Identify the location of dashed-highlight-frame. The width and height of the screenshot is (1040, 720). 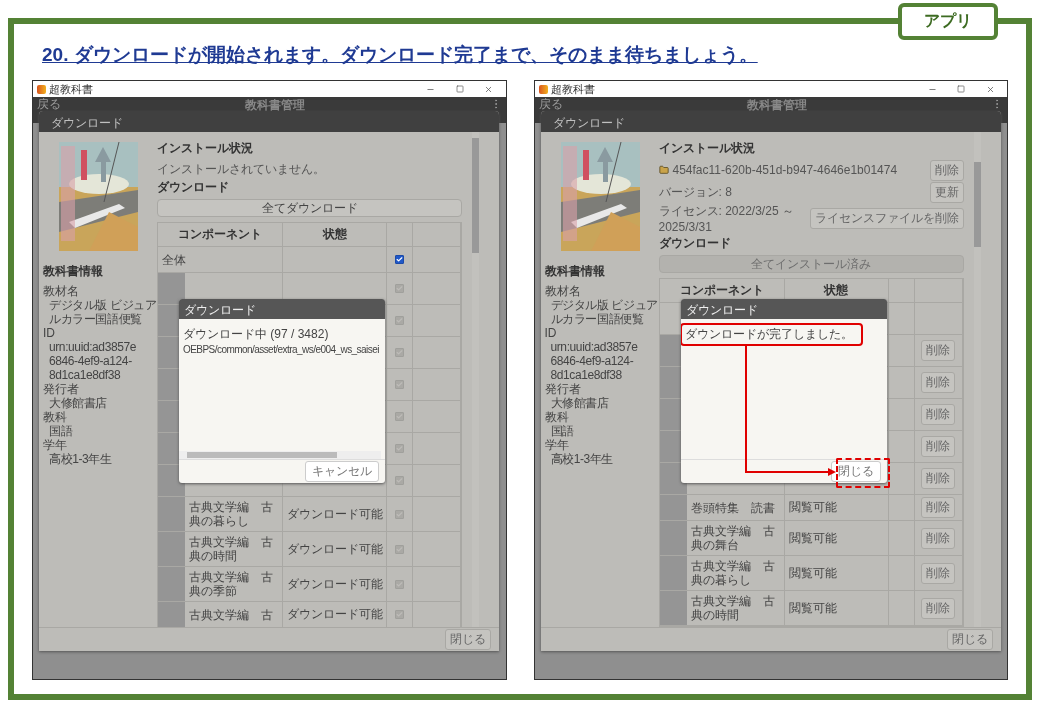
(862, 473).